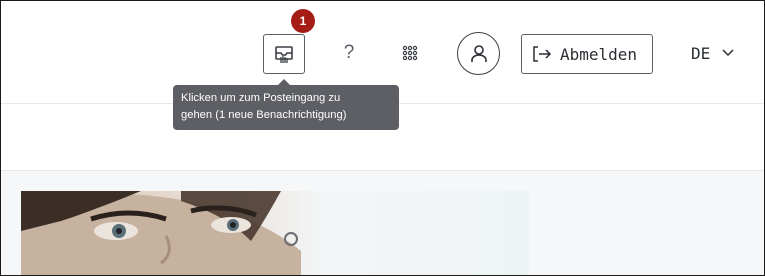  I want to click on inbox-icon, so click(284, 54).